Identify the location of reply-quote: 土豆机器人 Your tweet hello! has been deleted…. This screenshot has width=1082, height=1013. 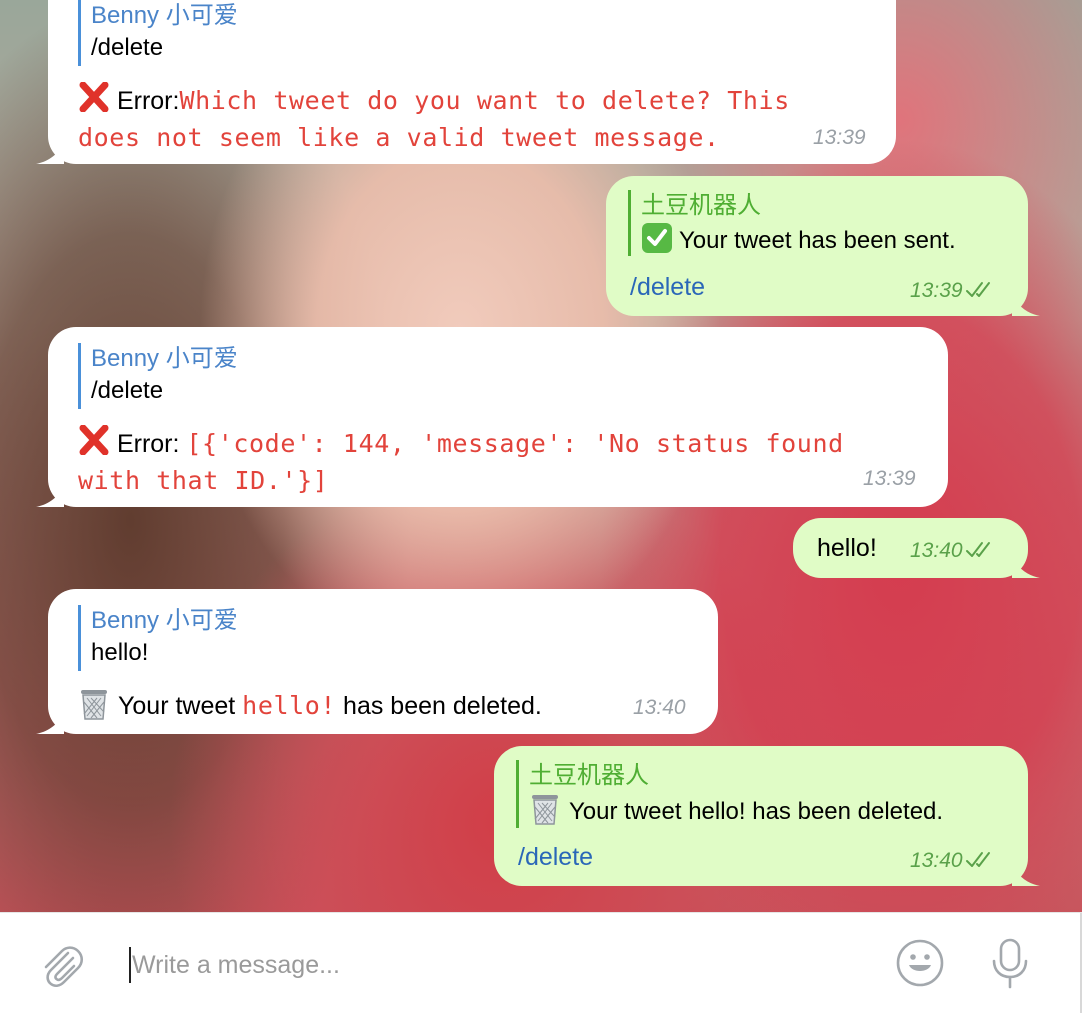
(729, 794).